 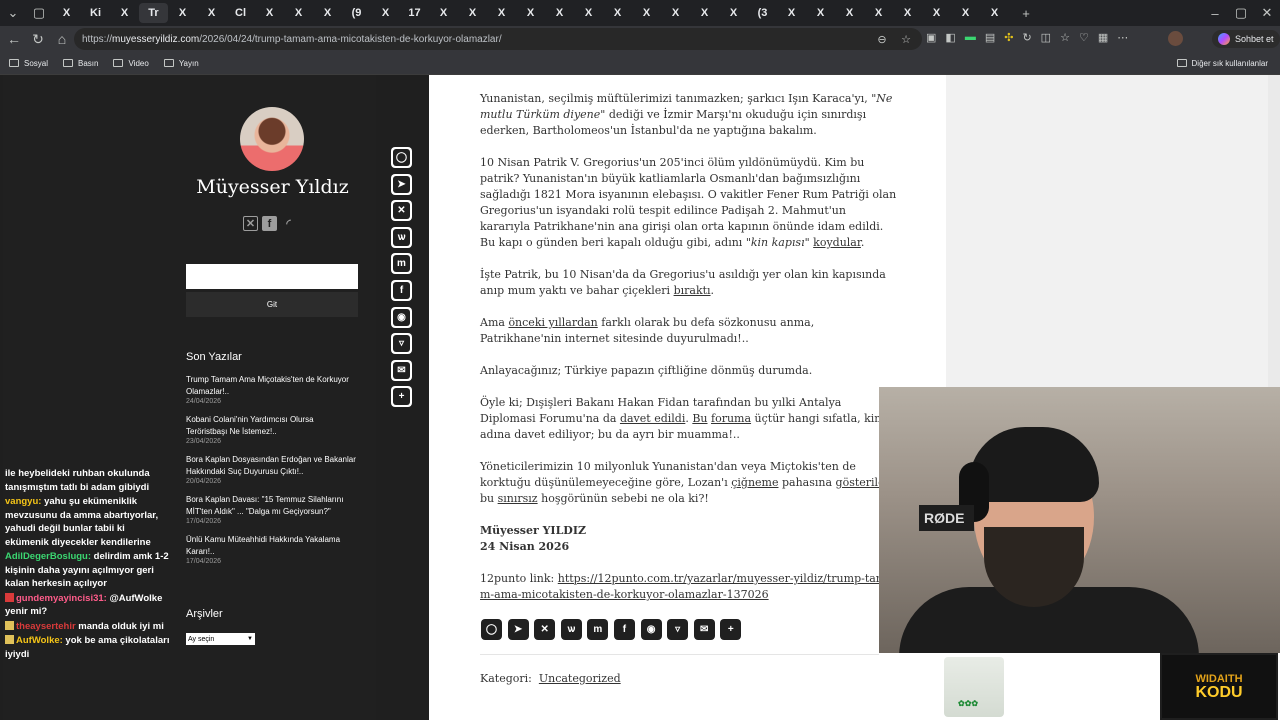 I want to click on other-bookmarks: Diğer sık kullanılanlar, so click(x=1222, y=63).